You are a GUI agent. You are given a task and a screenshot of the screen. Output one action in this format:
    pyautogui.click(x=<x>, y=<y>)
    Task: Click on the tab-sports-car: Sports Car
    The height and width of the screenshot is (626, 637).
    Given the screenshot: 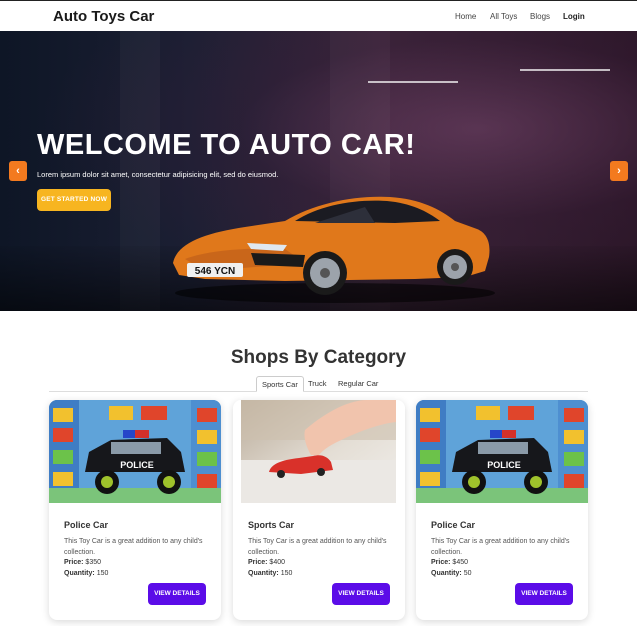 What is the action you would take?
    pyautogui.click(x=280, y=384)
    